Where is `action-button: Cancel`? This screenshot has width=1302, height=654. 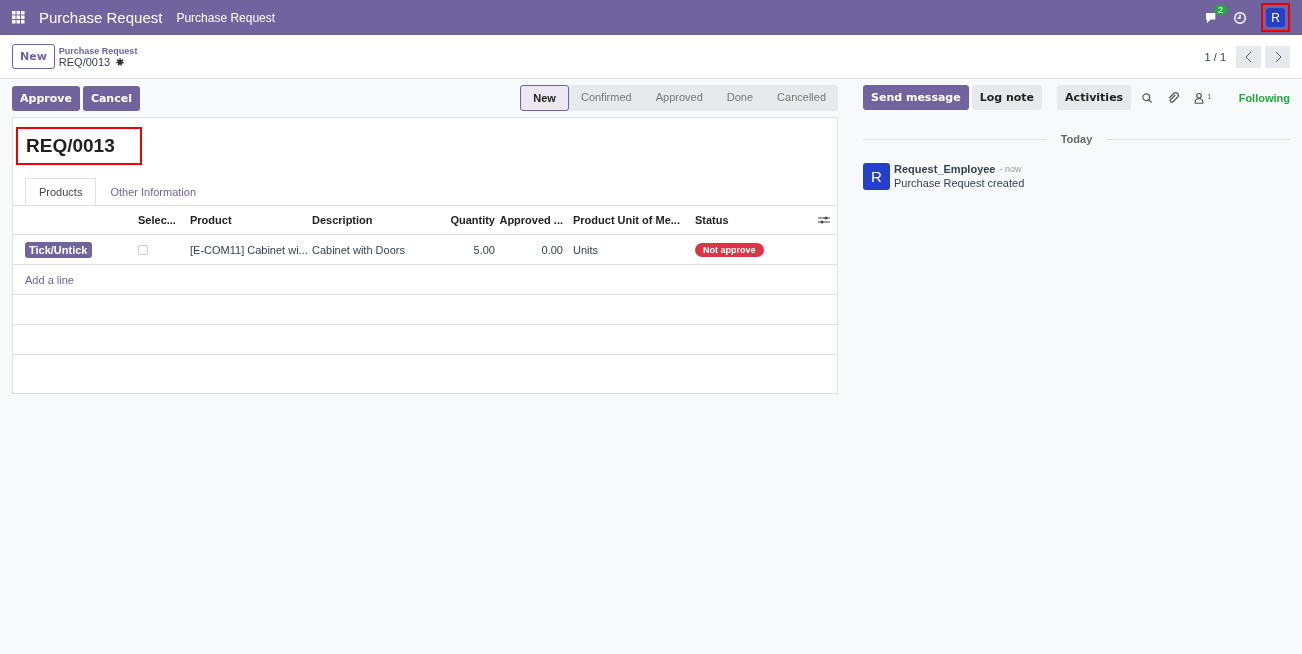 action-button: Cancel is located at coordinates (111, 98).